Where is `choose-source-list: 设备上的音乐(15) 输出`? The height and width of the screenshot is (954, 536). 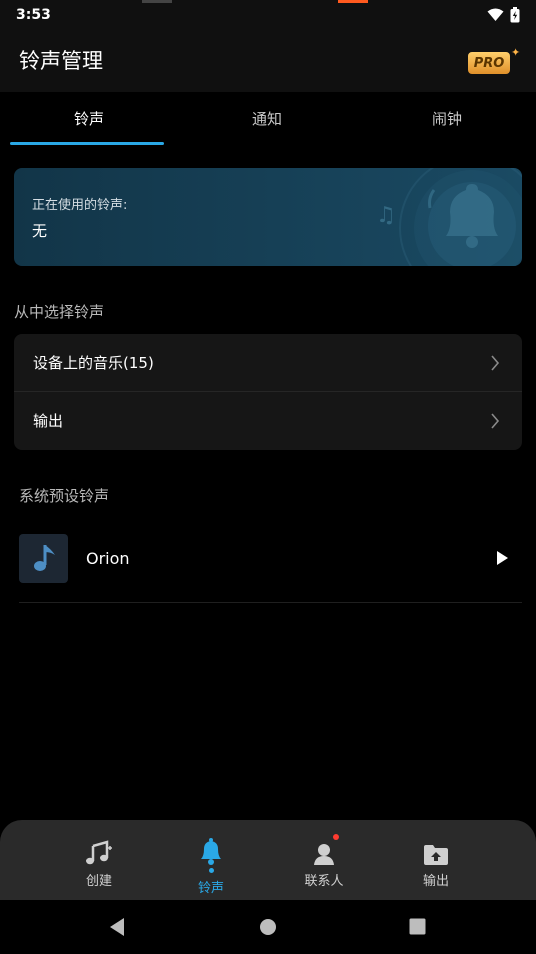 choose-source-list: 设备上的音乐(15) 输出 is located at coordinates (268, 392).